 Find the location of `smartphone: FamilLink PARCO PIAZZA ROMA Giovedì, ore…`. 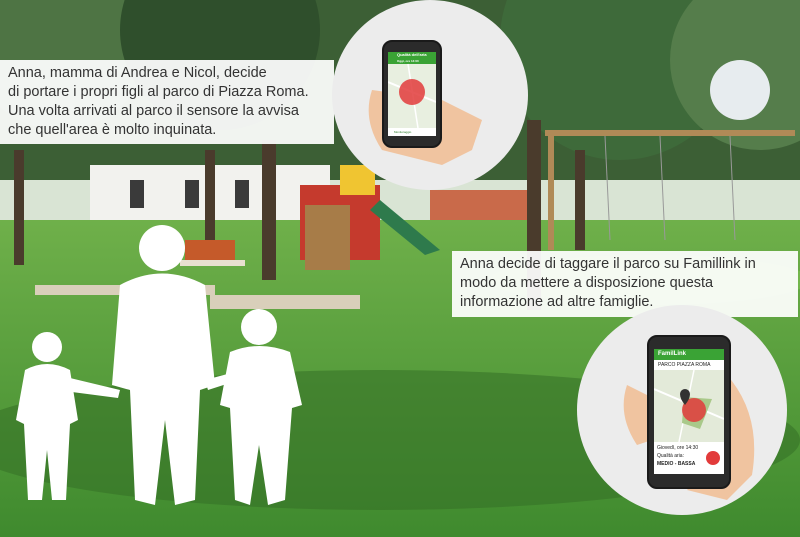

smartphone: FamilLink PARCO PIAZZA ROMA Giovedì, ore… is located at coordinates (689, 412).